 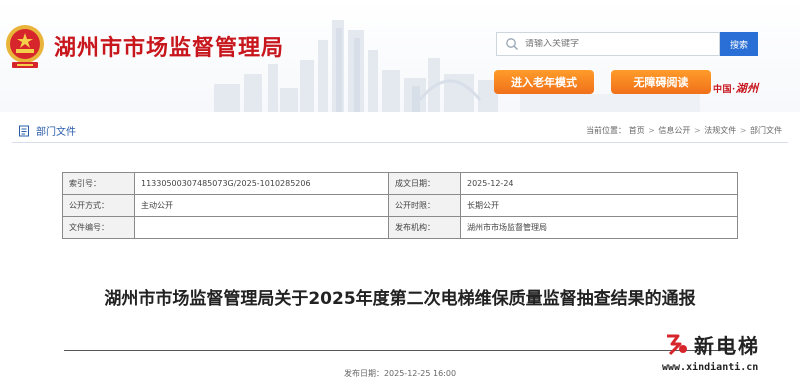 I want to click on national-emblem-icon, so click(x=25, y=46).